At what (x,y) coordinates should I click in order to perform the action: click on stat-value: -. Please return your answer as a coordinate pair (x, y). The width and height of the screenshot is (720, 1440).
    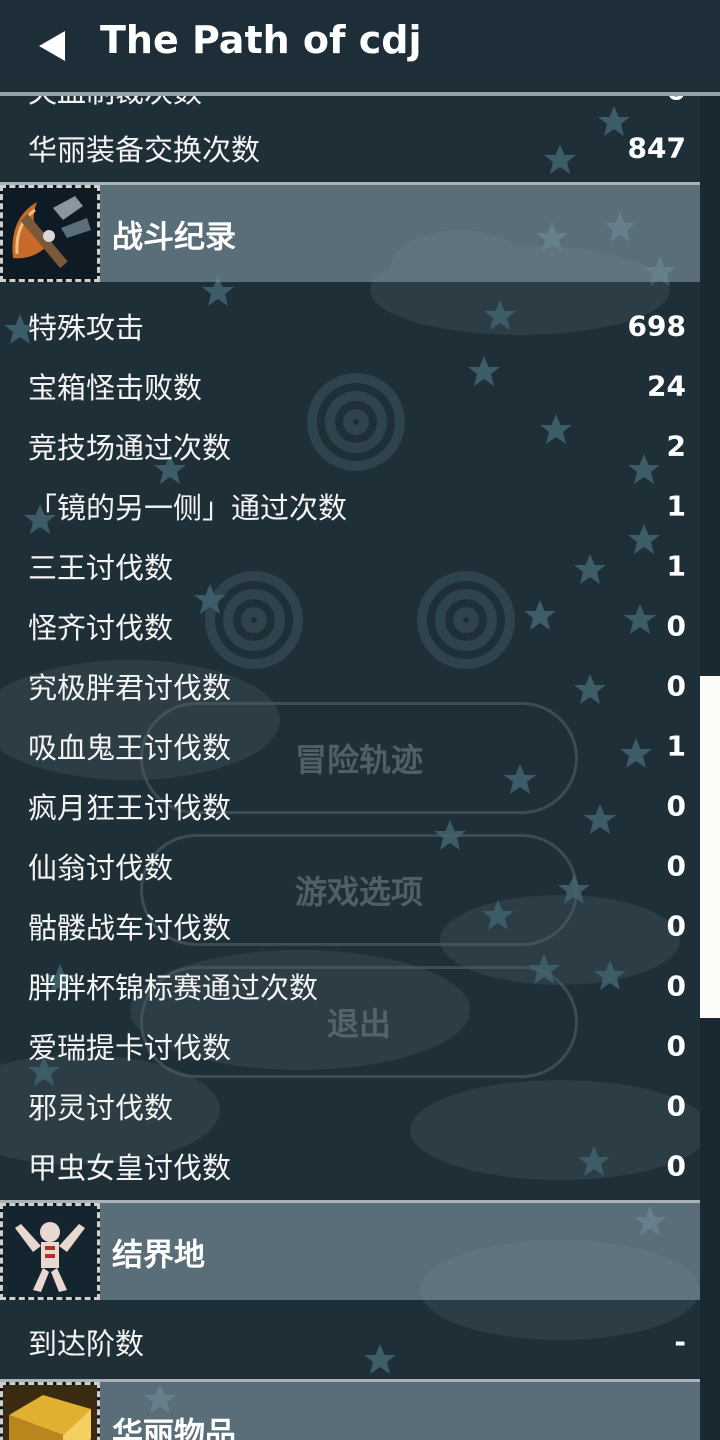
    Looking at the image, I should click on (680, 1342).